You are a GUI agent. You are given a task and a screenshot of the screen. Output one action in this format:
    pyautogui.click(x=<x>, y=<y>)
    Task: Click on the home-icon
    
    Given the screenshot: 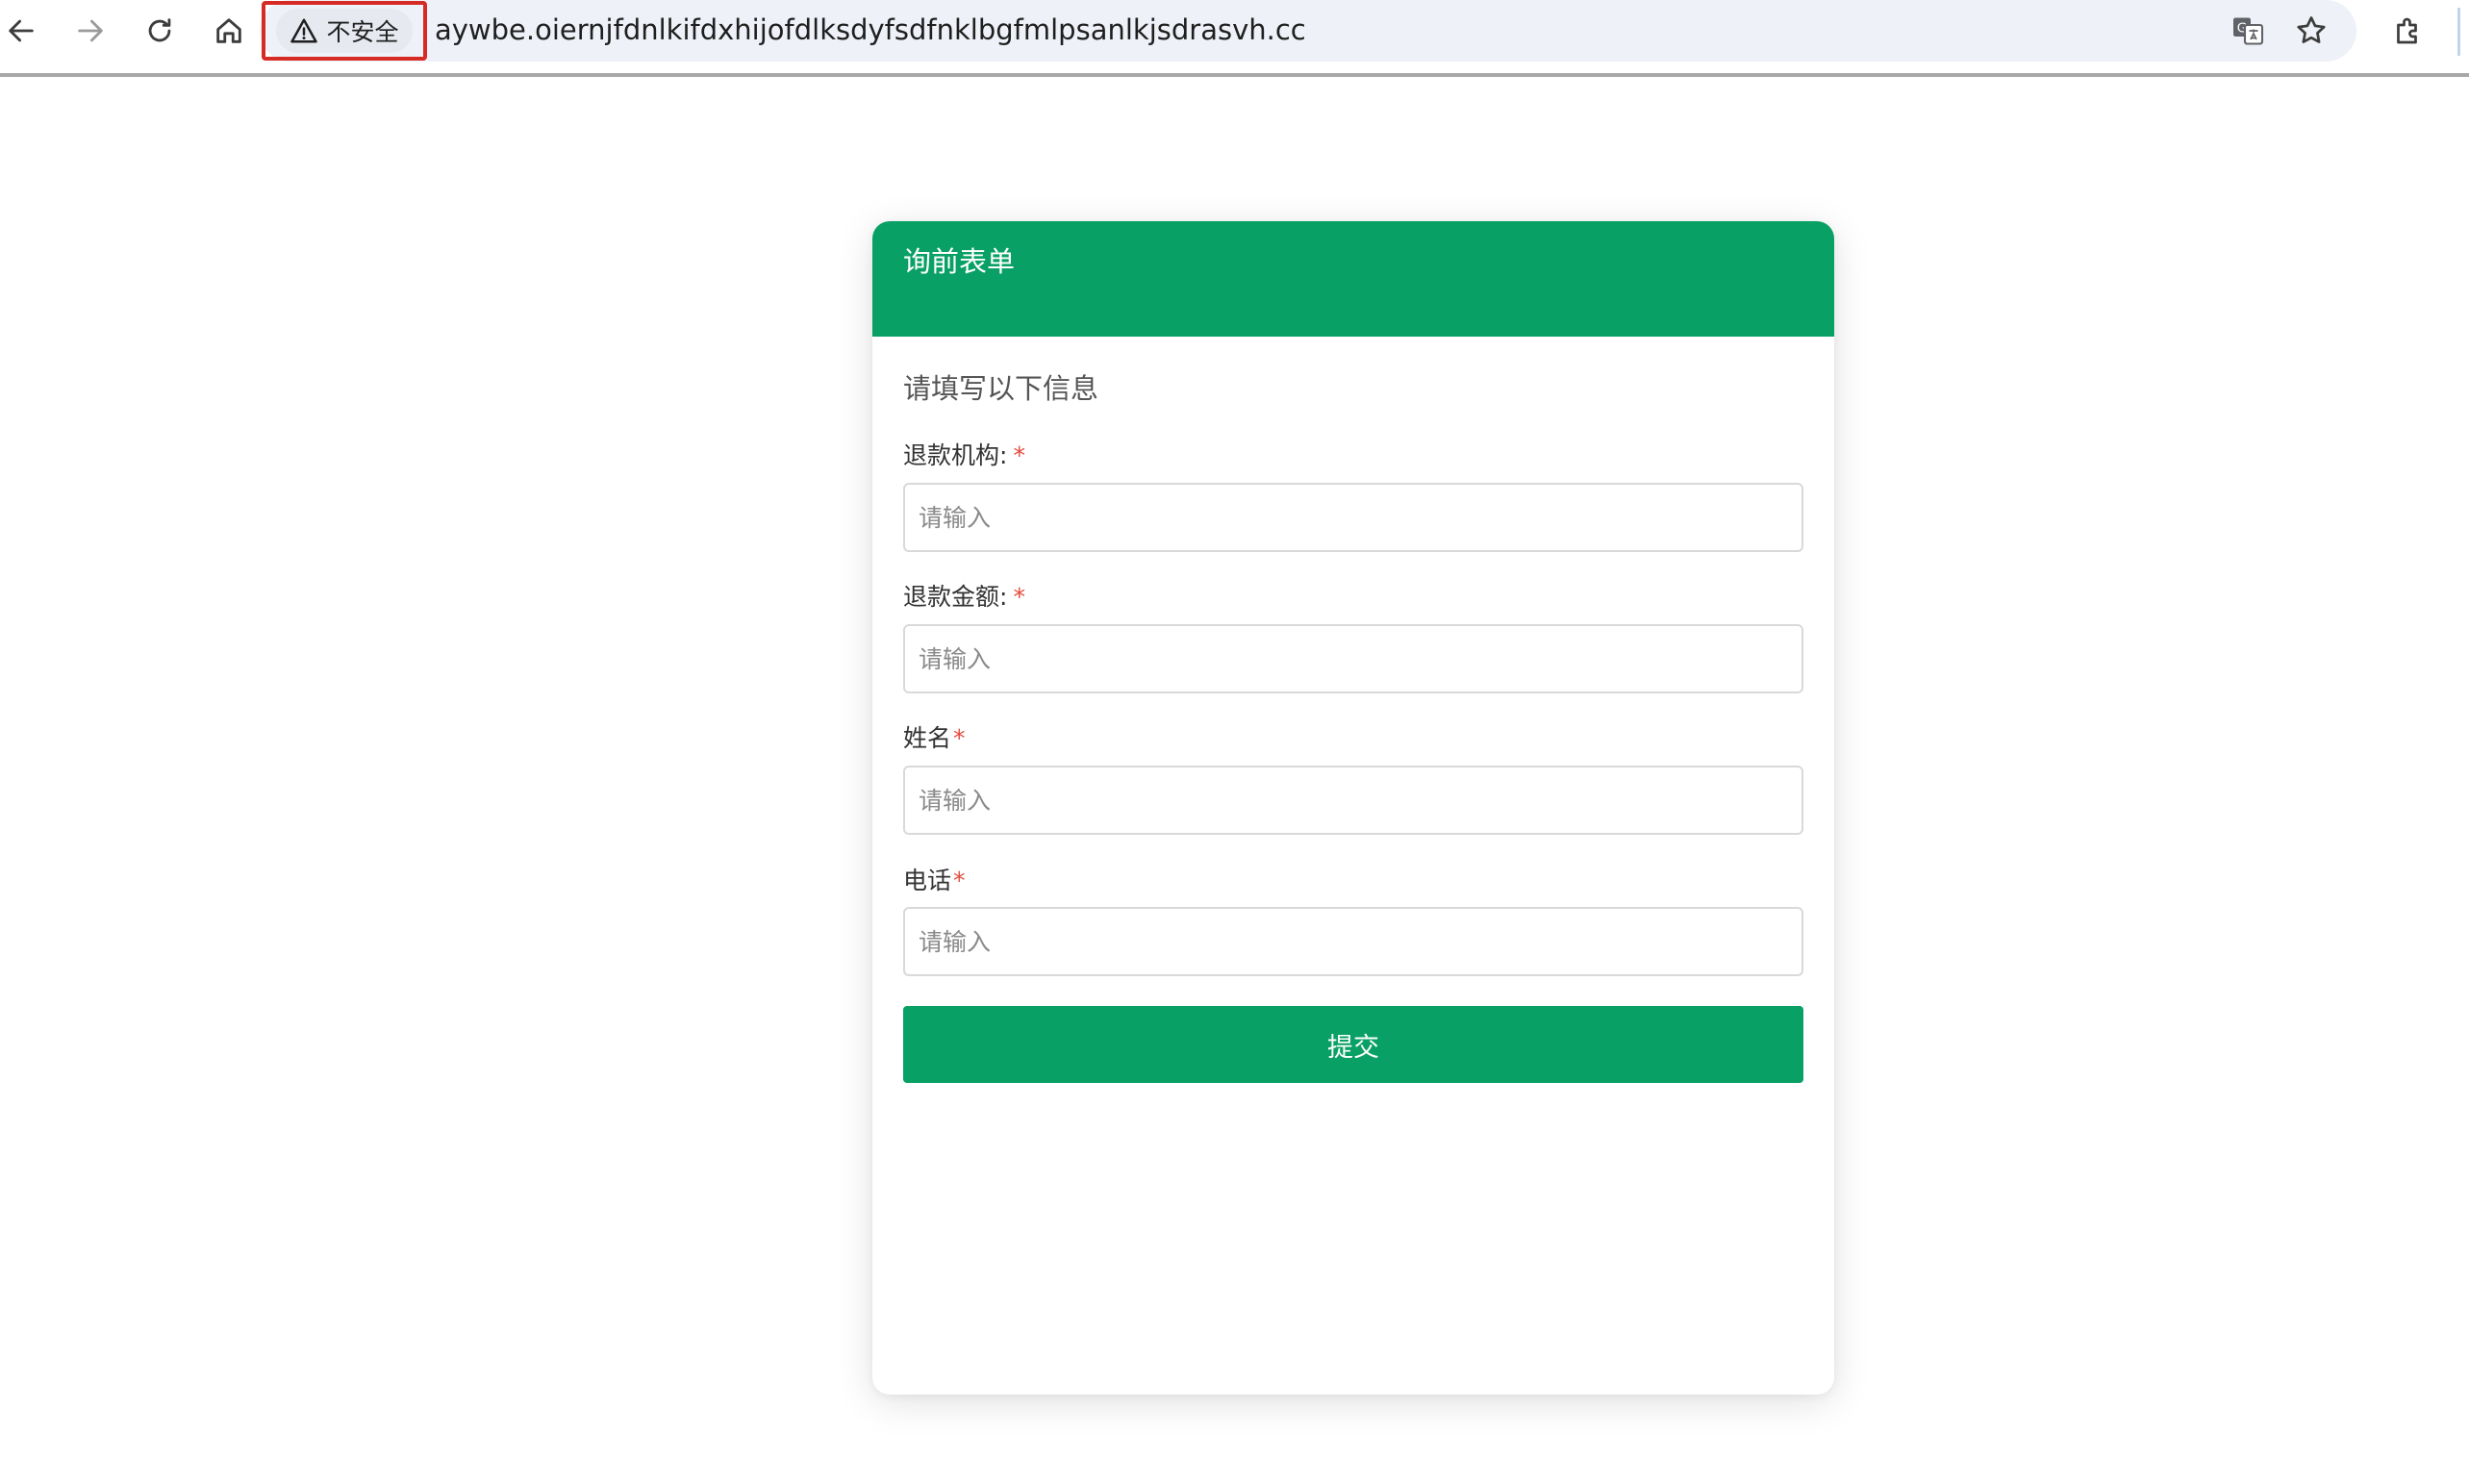 What is the action you would take?
    pyautogui.click(x=229, y=31)
    